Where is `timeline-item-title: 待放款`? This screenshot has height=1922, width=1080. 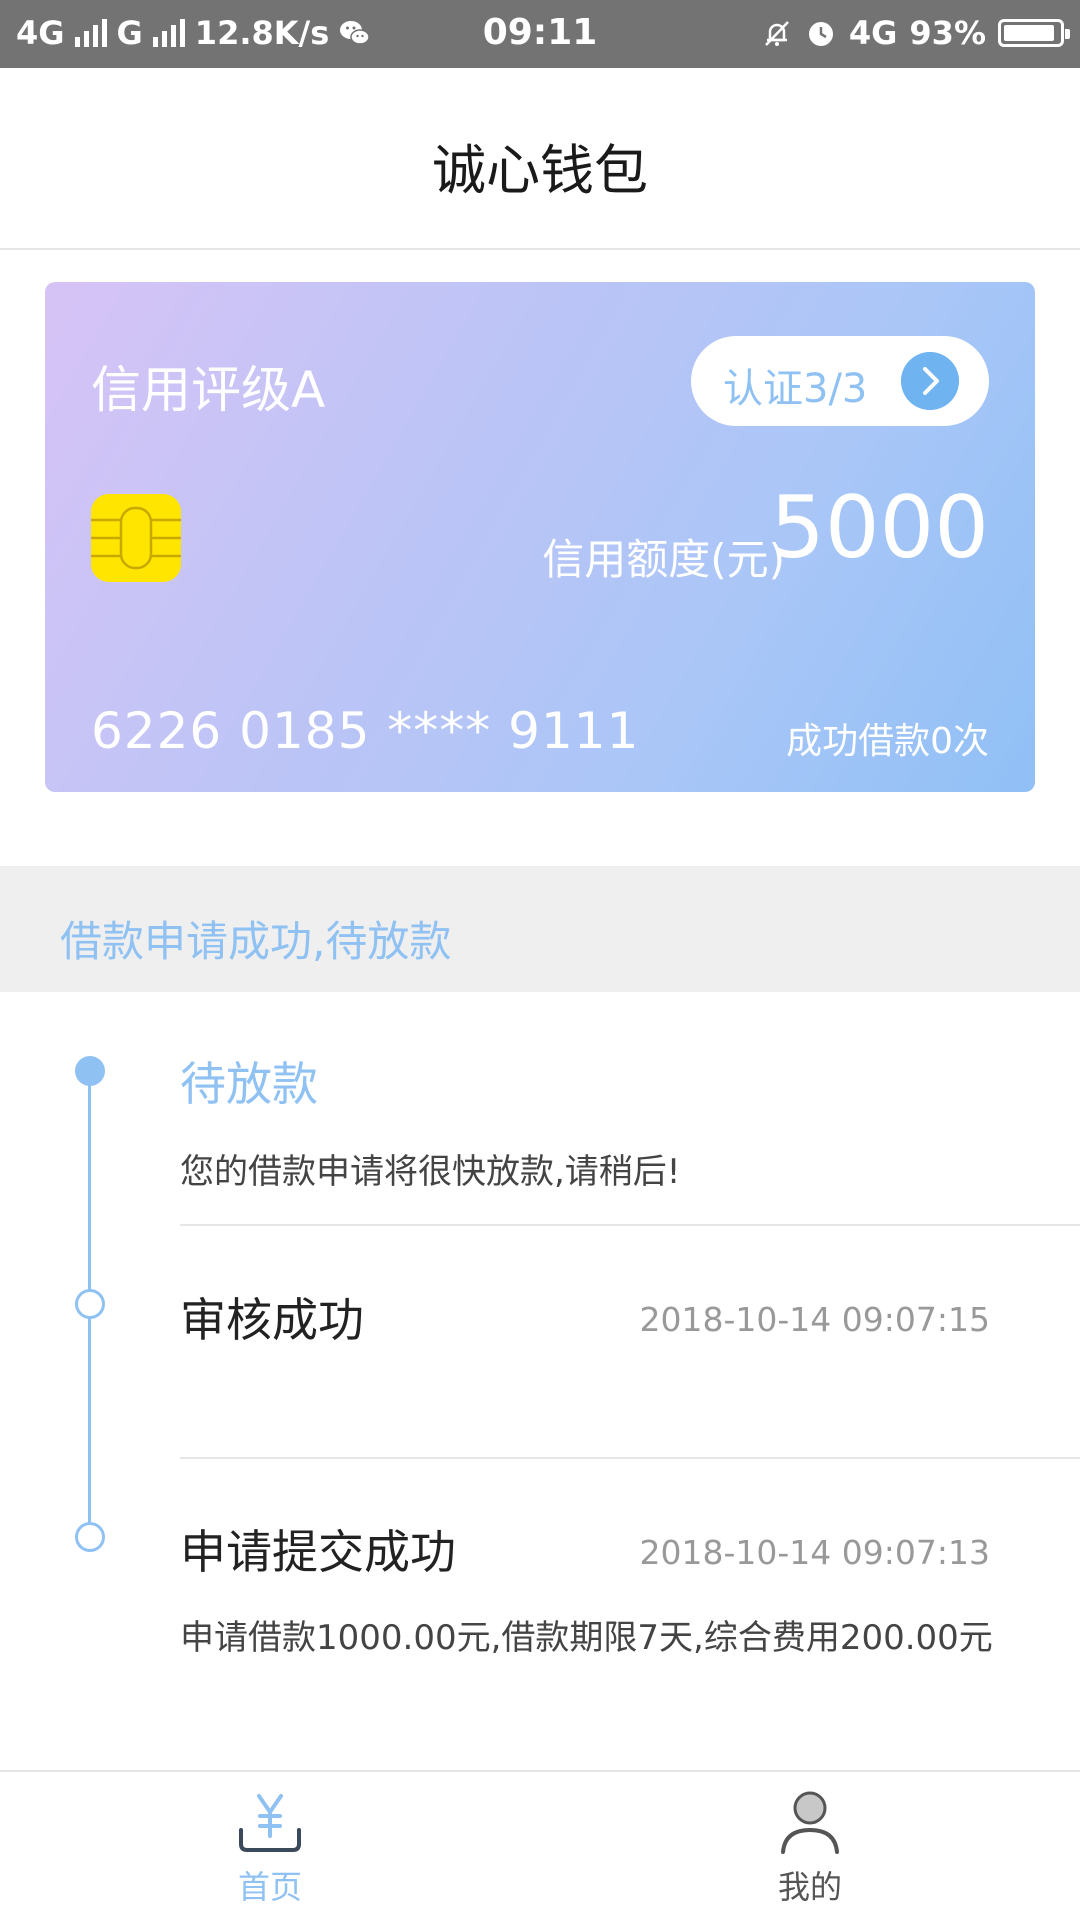 timeline-item-title: 待放款 is located at coordinates (249, 1084).